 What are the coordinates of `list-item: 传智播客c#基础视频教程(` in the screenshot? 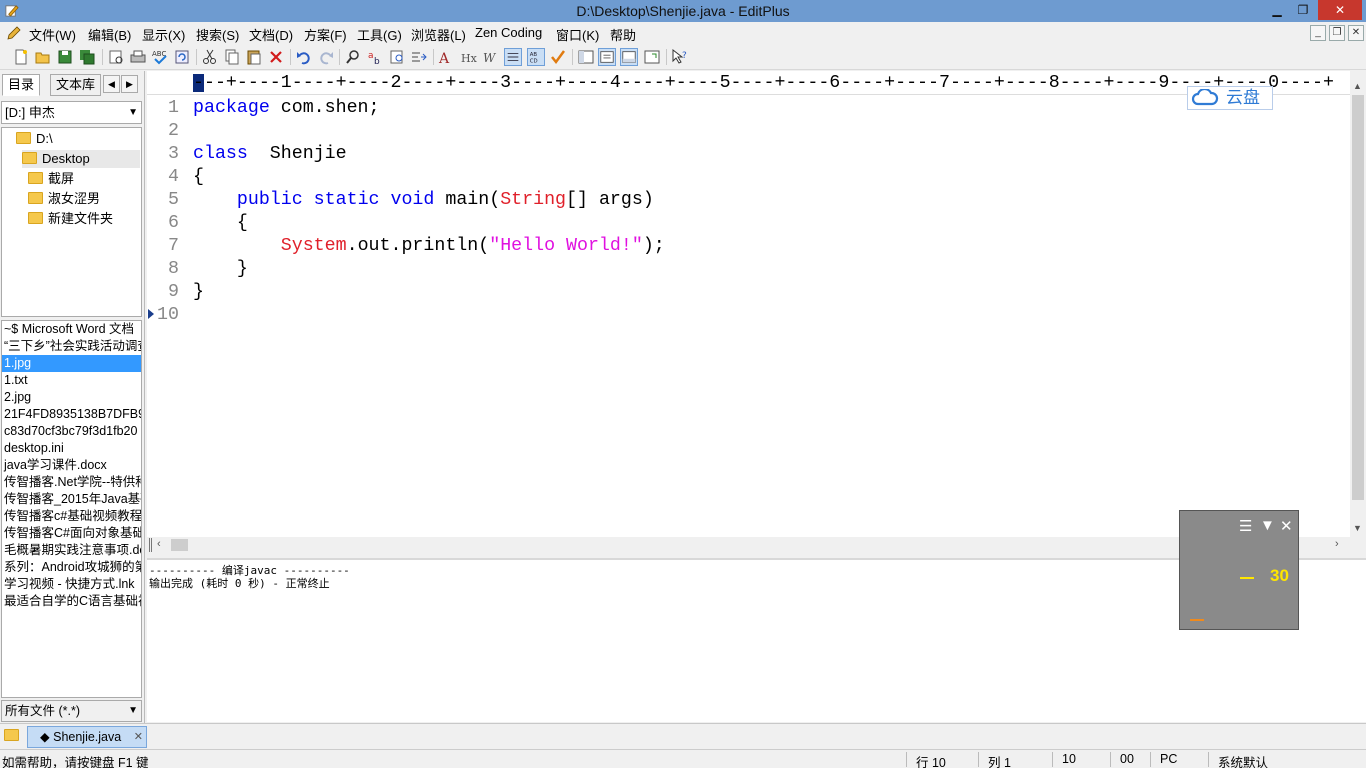 It's located at (71, 516).